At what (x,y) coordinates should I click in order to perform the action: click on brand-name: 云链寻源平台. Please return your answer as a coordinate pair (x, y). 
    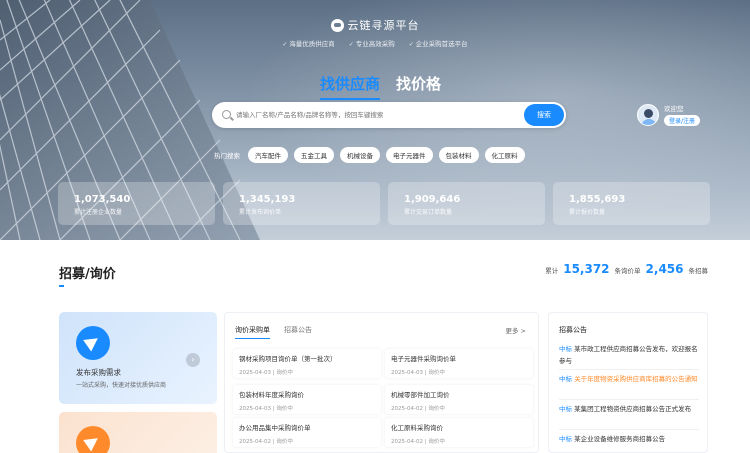
    Looking at the image, I should click on (383, 25).